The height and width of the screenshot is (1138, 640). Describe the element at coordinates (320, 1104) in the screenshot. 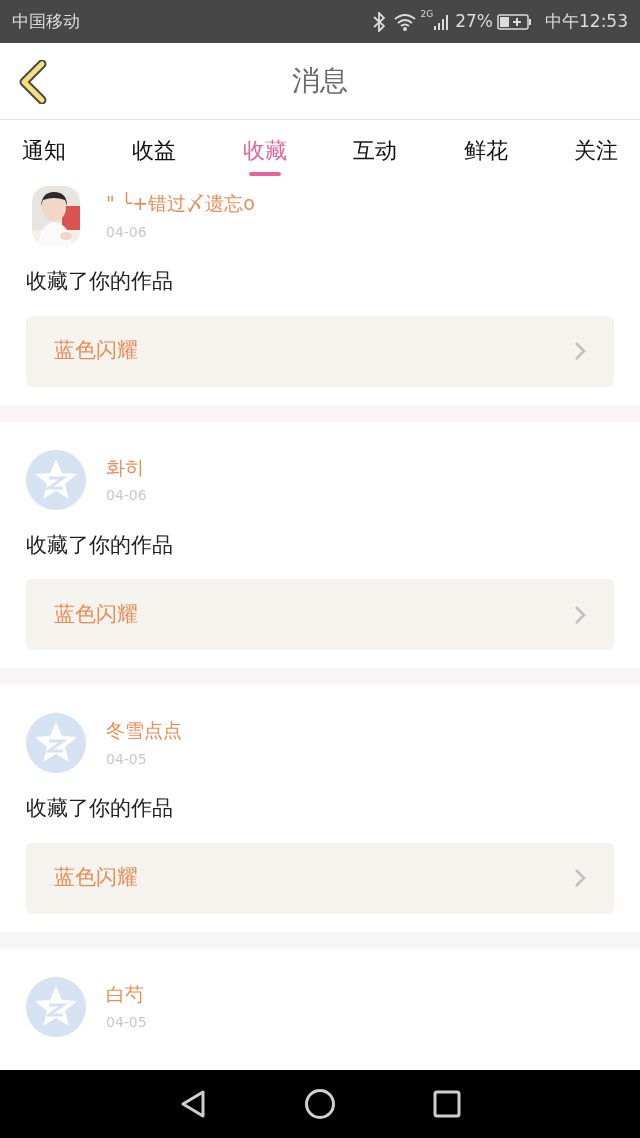

I see `home-icon` at that location.